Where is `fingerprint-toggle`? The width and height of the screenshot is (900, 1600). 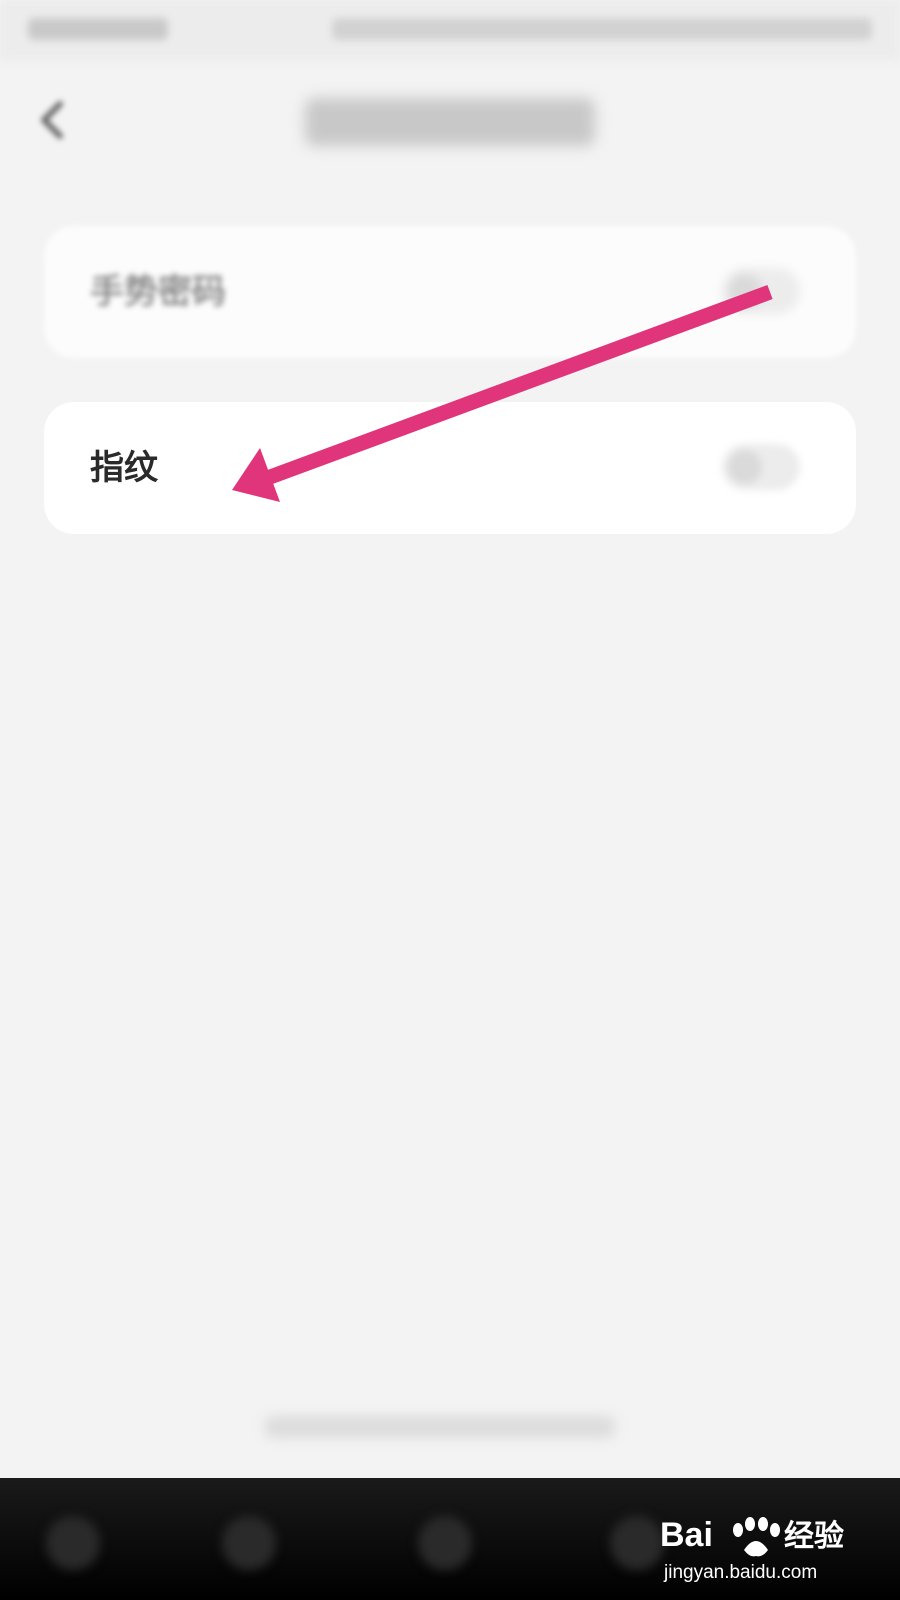
fingerprint-toggle is located at coordinates (761, 467).